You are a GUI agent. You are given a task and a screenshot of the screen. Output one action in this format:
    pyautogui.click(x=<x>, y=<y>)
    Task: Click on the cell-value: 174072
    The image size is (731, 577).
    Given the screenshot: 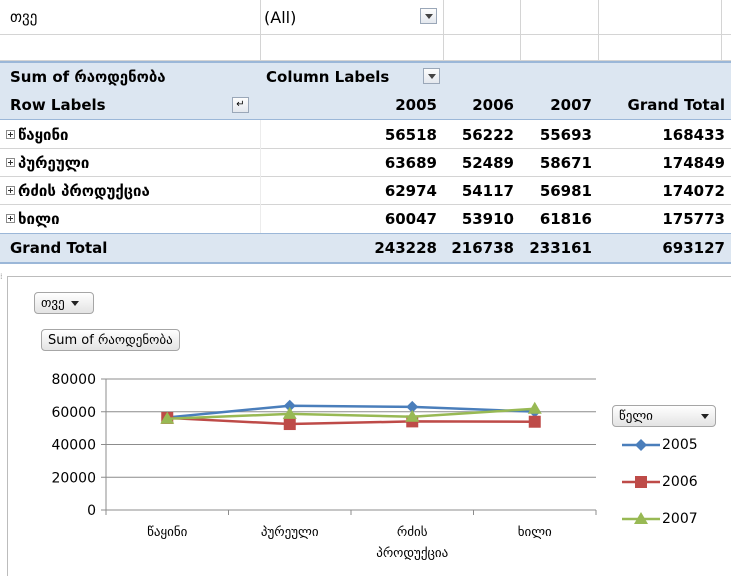 What is the action you would take?
    pyautogui.click(x=693, y=190)
    